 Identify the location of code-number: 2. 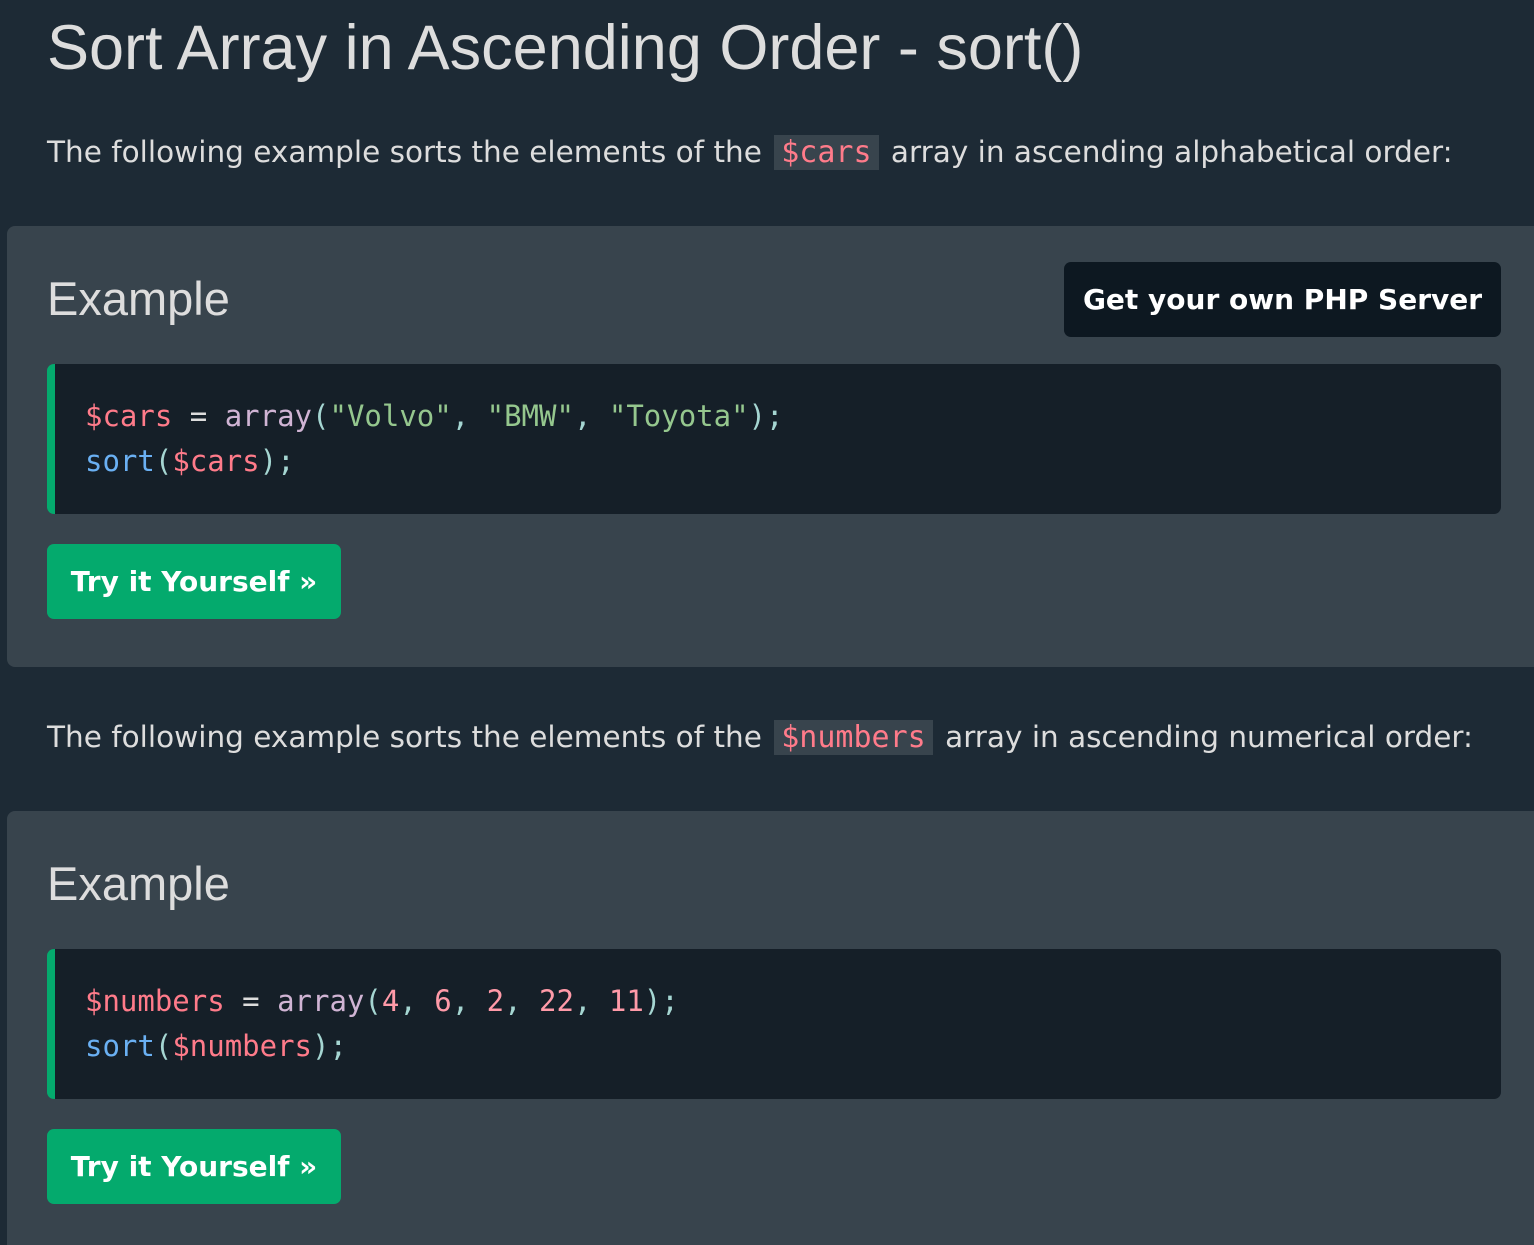
(495, 1001).